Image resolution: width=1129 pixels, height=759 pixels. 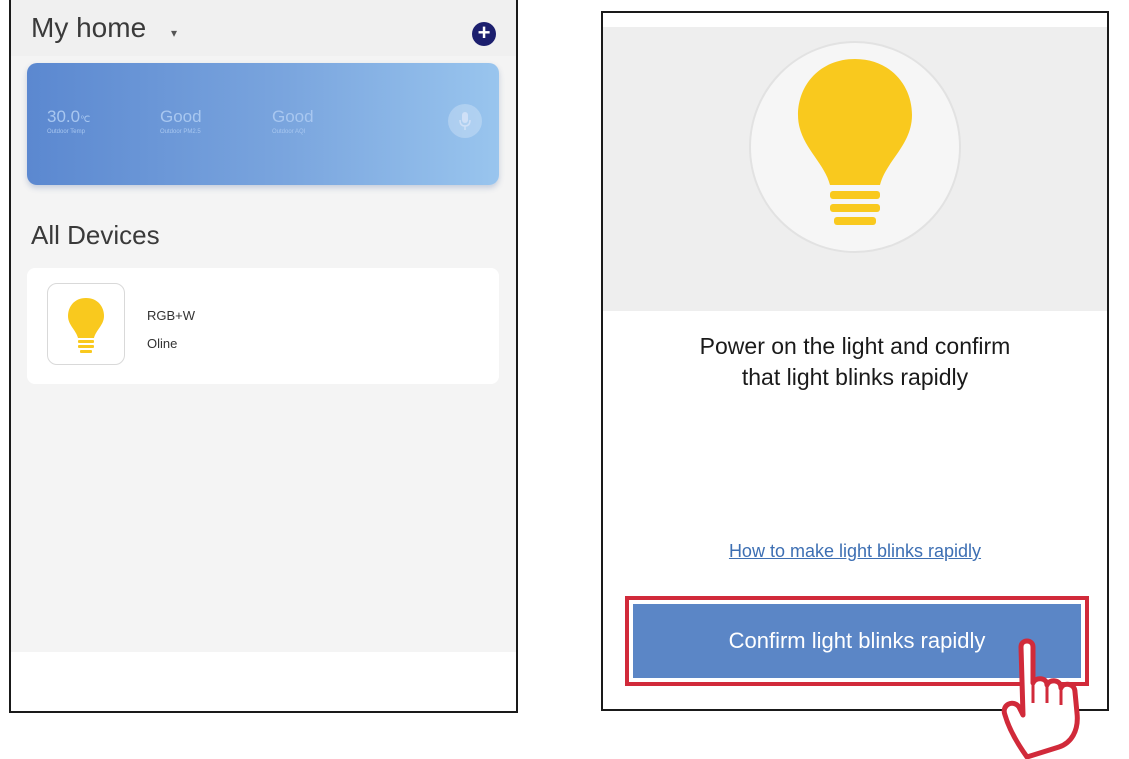 I want to click on device-name: RGB+W, so click(x=171, y=315).